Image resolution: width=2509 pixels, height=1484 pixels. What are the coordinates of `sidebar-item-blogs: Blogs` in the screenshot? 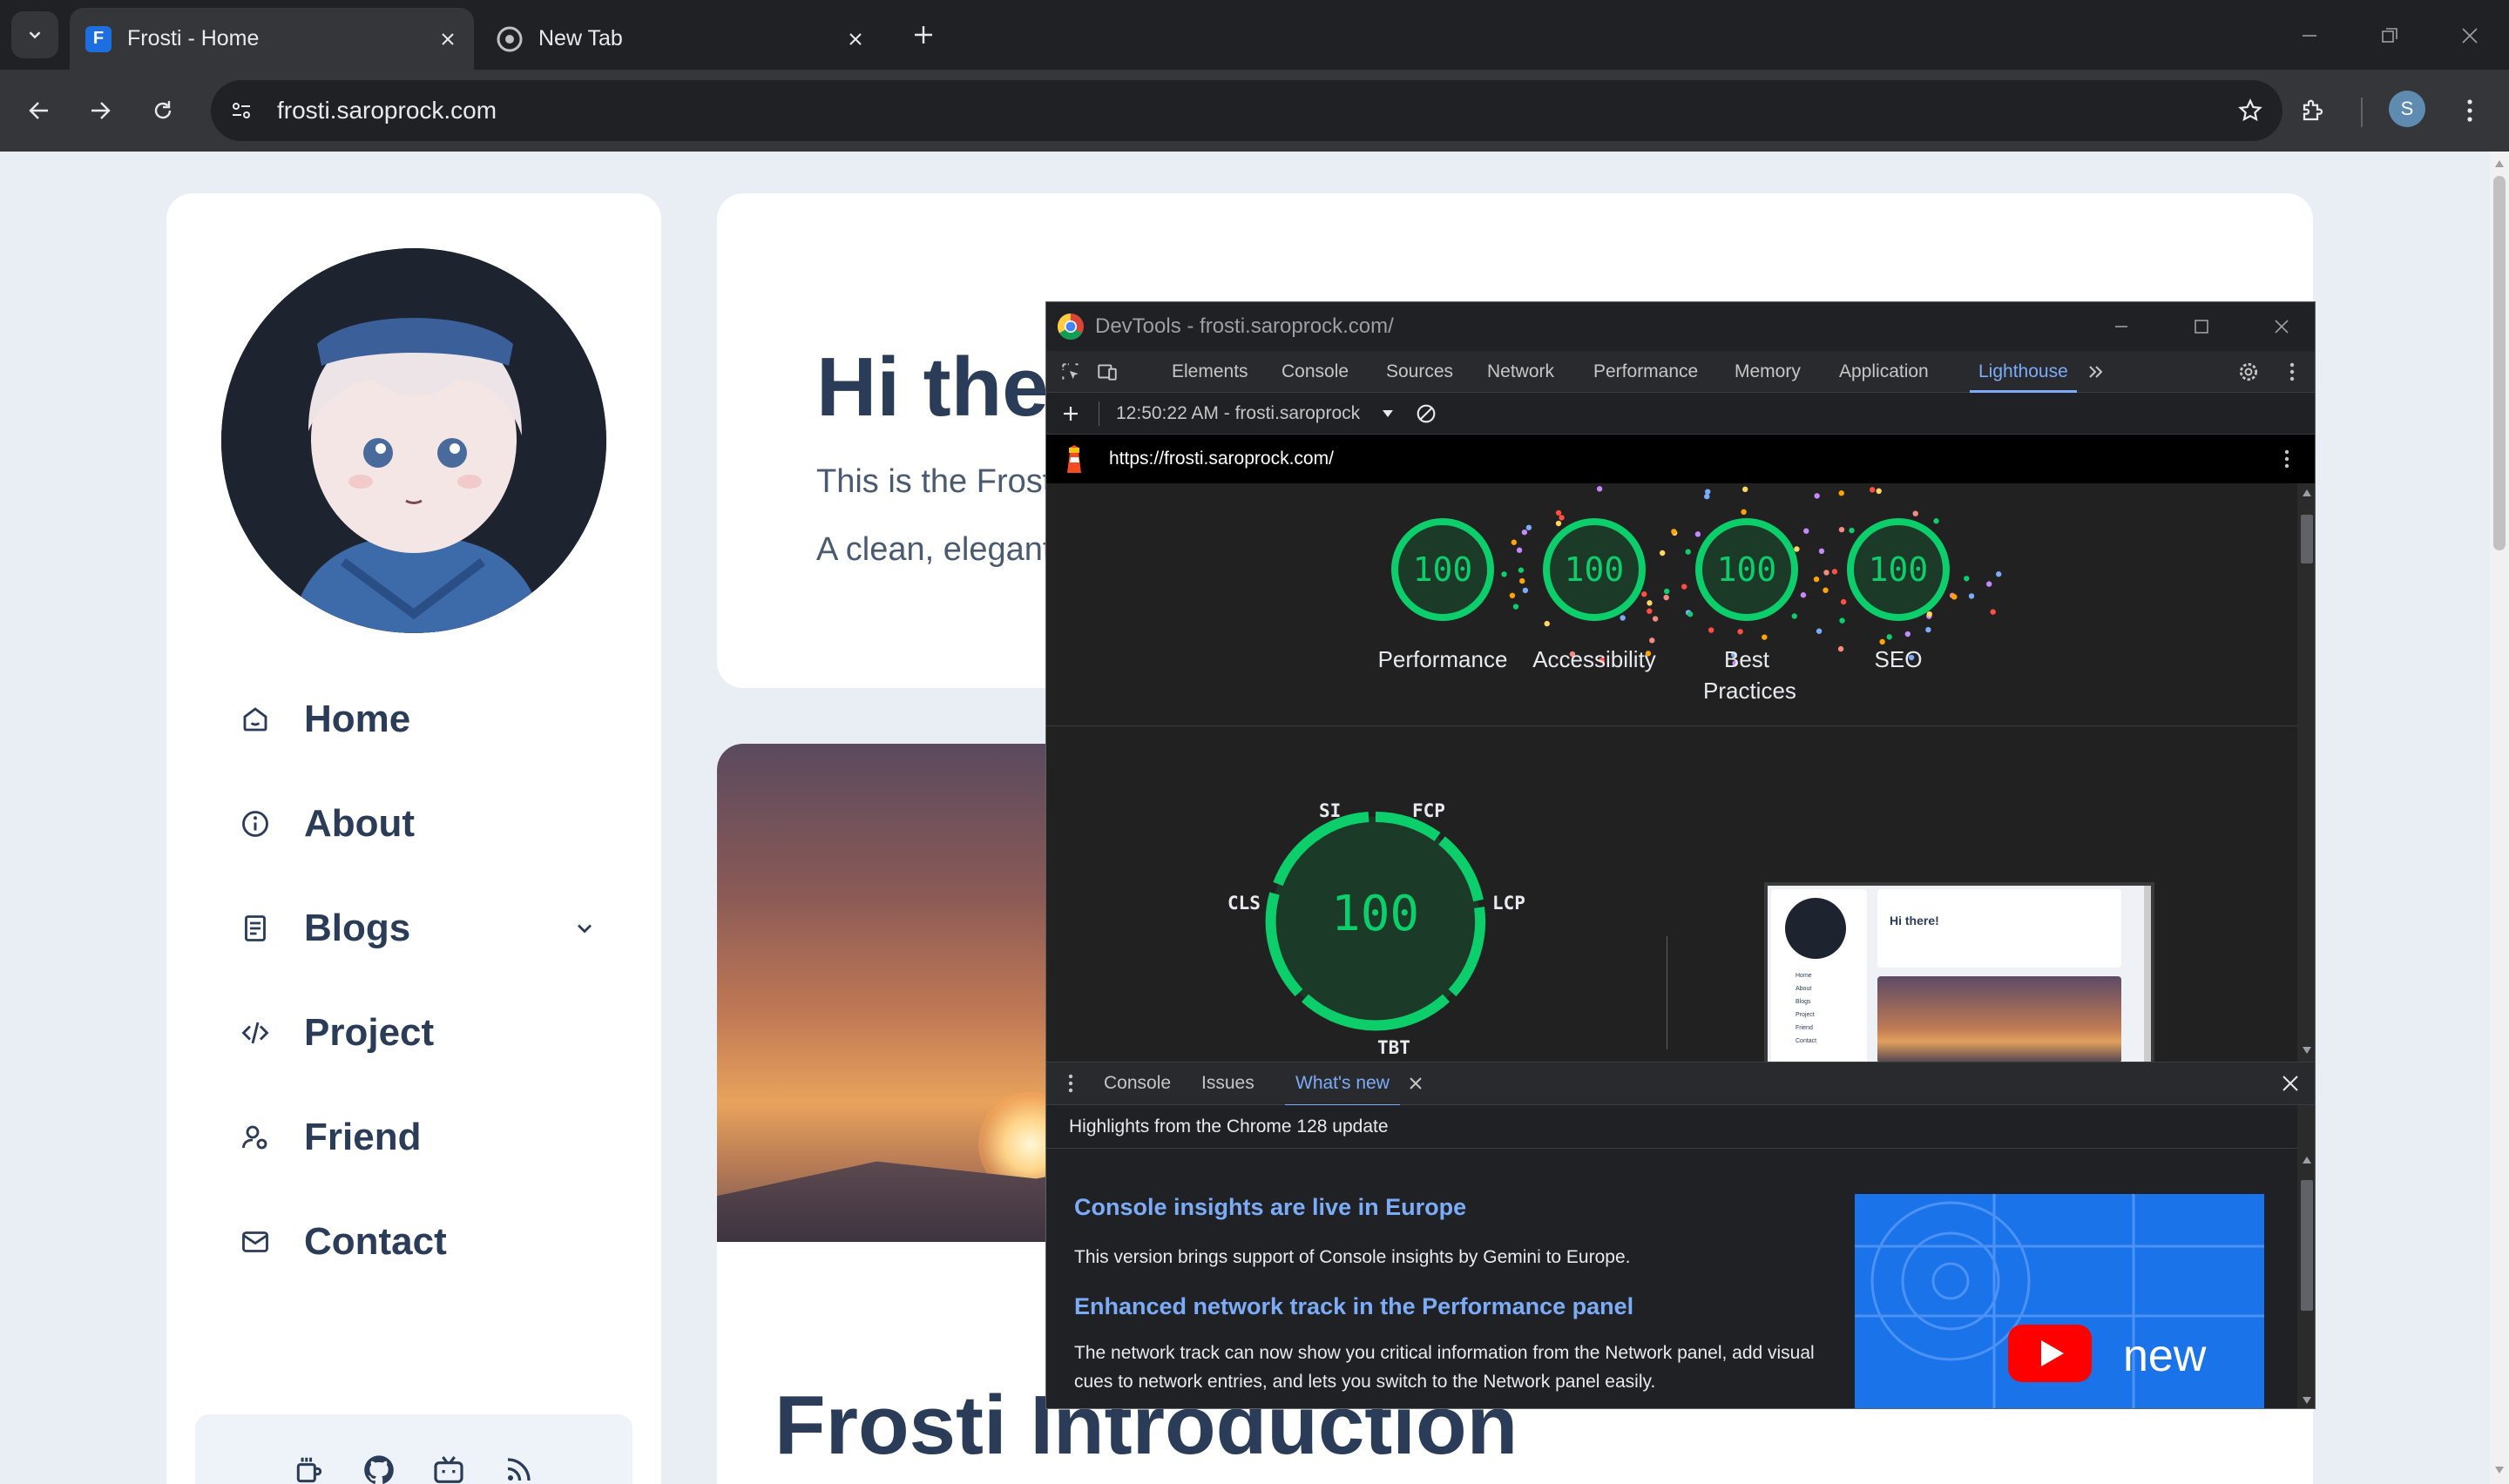 It's located at (419, 929).